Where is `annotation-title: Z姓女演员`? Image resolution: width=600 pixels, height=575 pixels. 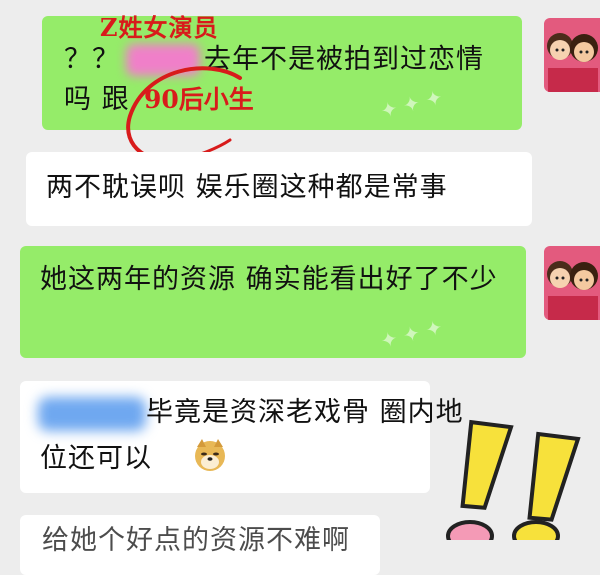 annotation-title: Z姓女演员 is located at coordinates (159, 27).